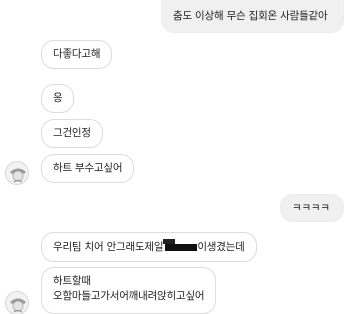 The image size is (350, 314). I want to click on message-text: 하트 부수고싶어, so click(88, 168).